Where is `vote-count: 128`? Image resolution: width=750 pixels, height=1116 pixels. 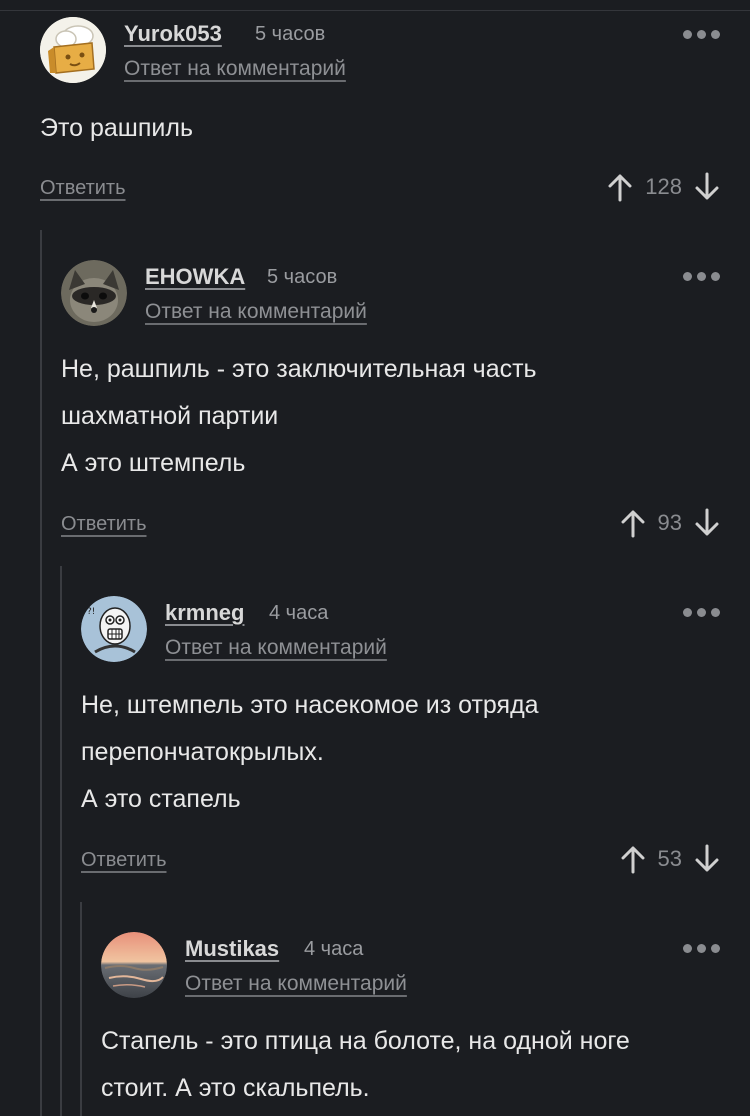 vote-count: 128 is located at coordinates (663, 186).